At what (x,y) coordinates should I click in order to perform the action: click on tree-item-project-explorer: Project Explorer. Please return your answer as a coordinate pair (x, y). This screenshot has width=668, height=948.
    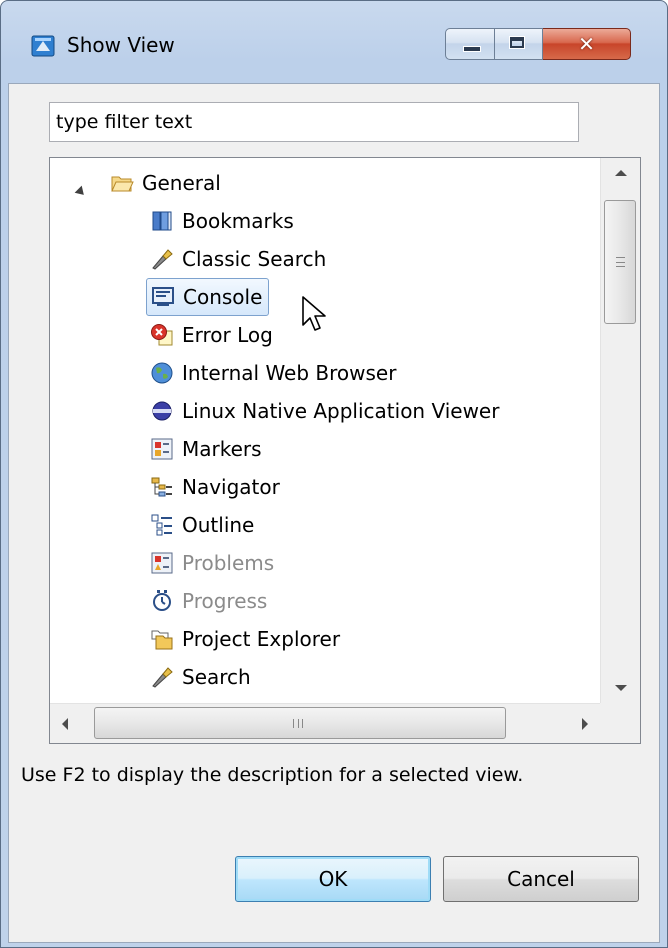
    Looking at the image, I should click on (245, 639).